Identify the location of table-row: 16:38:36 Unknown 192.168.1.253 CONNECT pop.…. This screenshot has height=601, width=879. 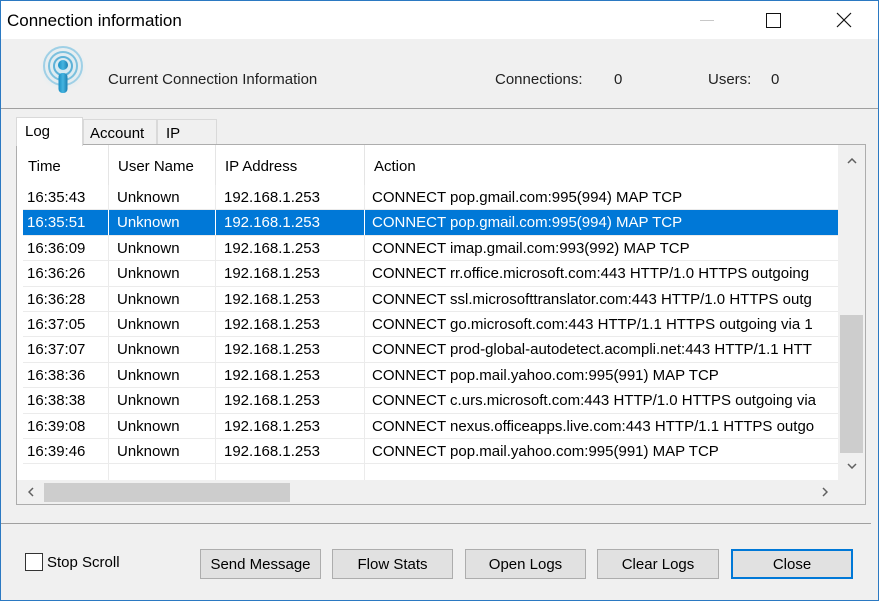
(430, 375).